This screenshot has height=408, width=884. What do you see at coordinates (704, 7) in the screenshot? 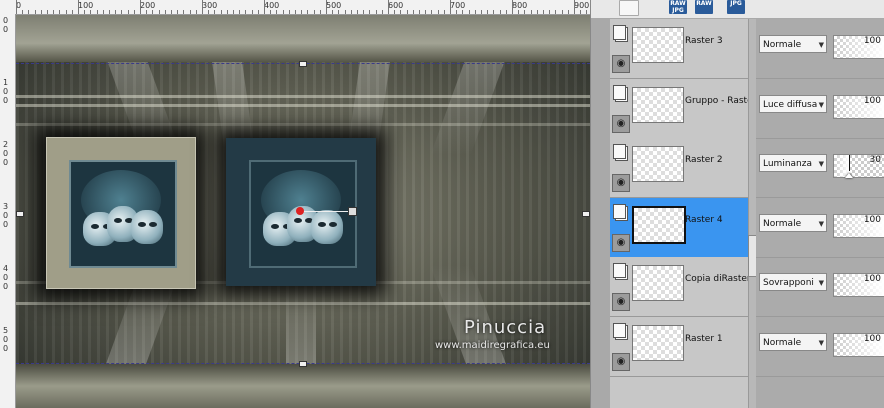
I see `raw-icon: RAW` at bounding box center [704, 7].